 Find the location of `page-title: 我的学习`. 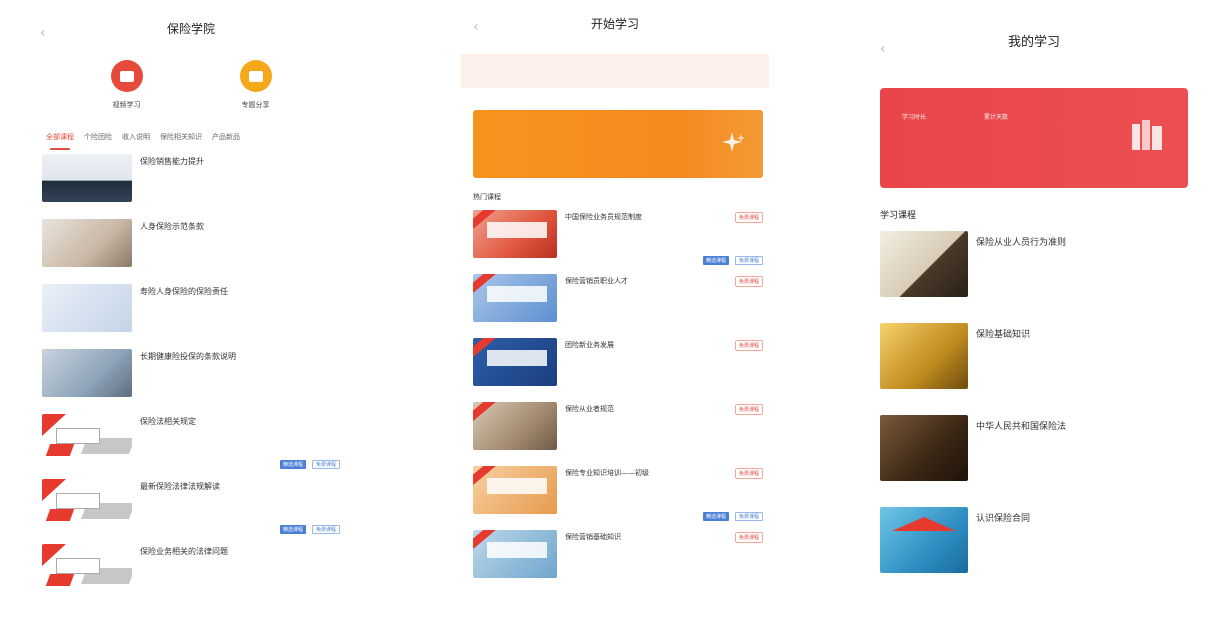

page-title: 我的学习 is located at coordinates (1033, 42).